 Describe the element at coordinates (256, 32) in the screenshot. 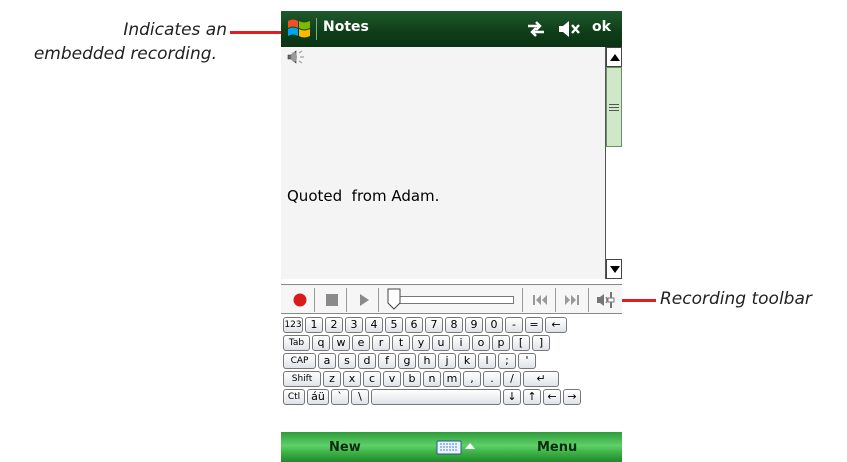

I see `callout-line-left` at that location.